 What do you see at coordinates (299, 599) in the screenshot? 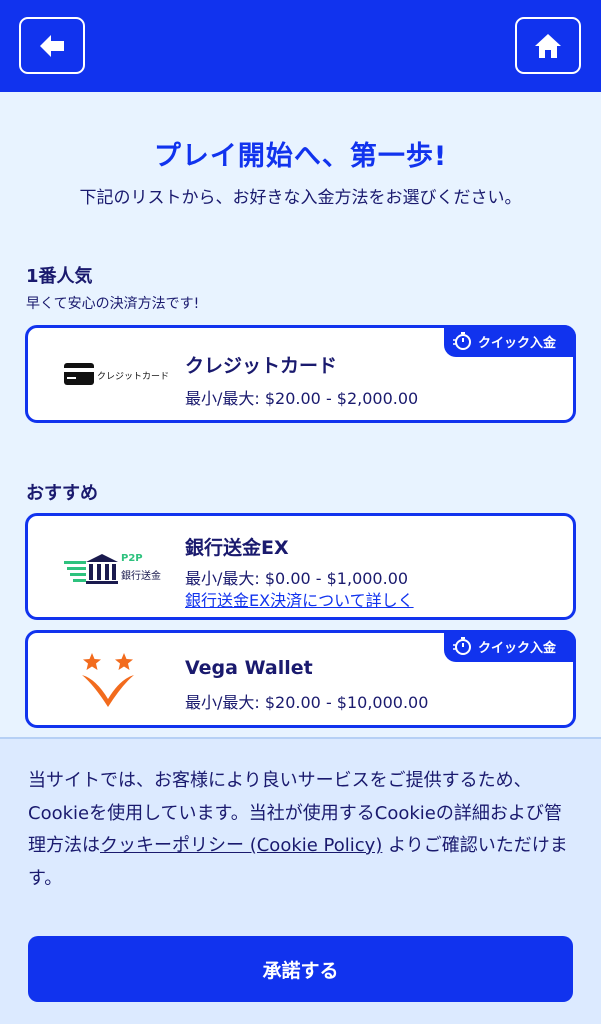
I see `bank-transfer-details-link: 銀行送金EX決済について詳しく` at bounding box center [299, 599].